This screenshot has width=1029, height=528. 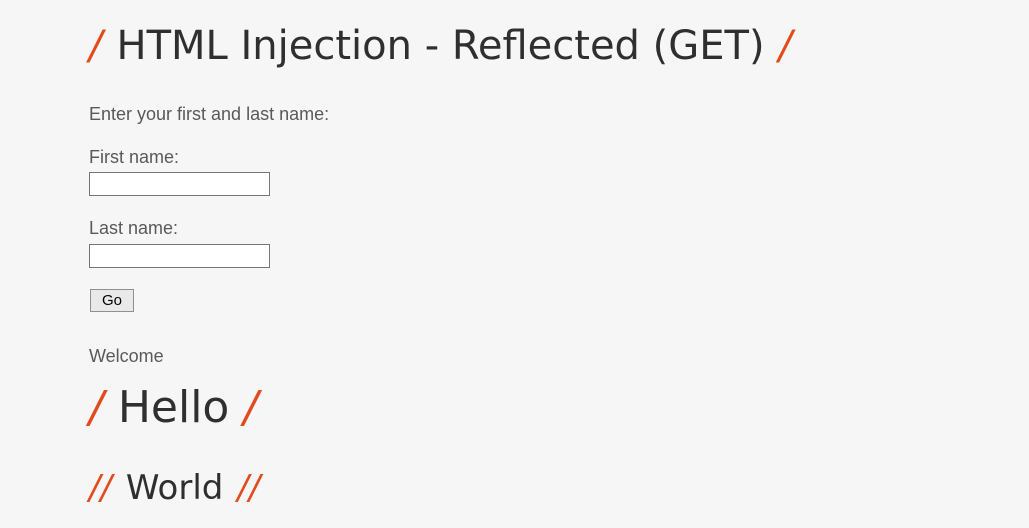 What do you see at coordinates (100, 488) in the screenshot?
I see `world-slash-left: //` at bounding box center [100, 488].